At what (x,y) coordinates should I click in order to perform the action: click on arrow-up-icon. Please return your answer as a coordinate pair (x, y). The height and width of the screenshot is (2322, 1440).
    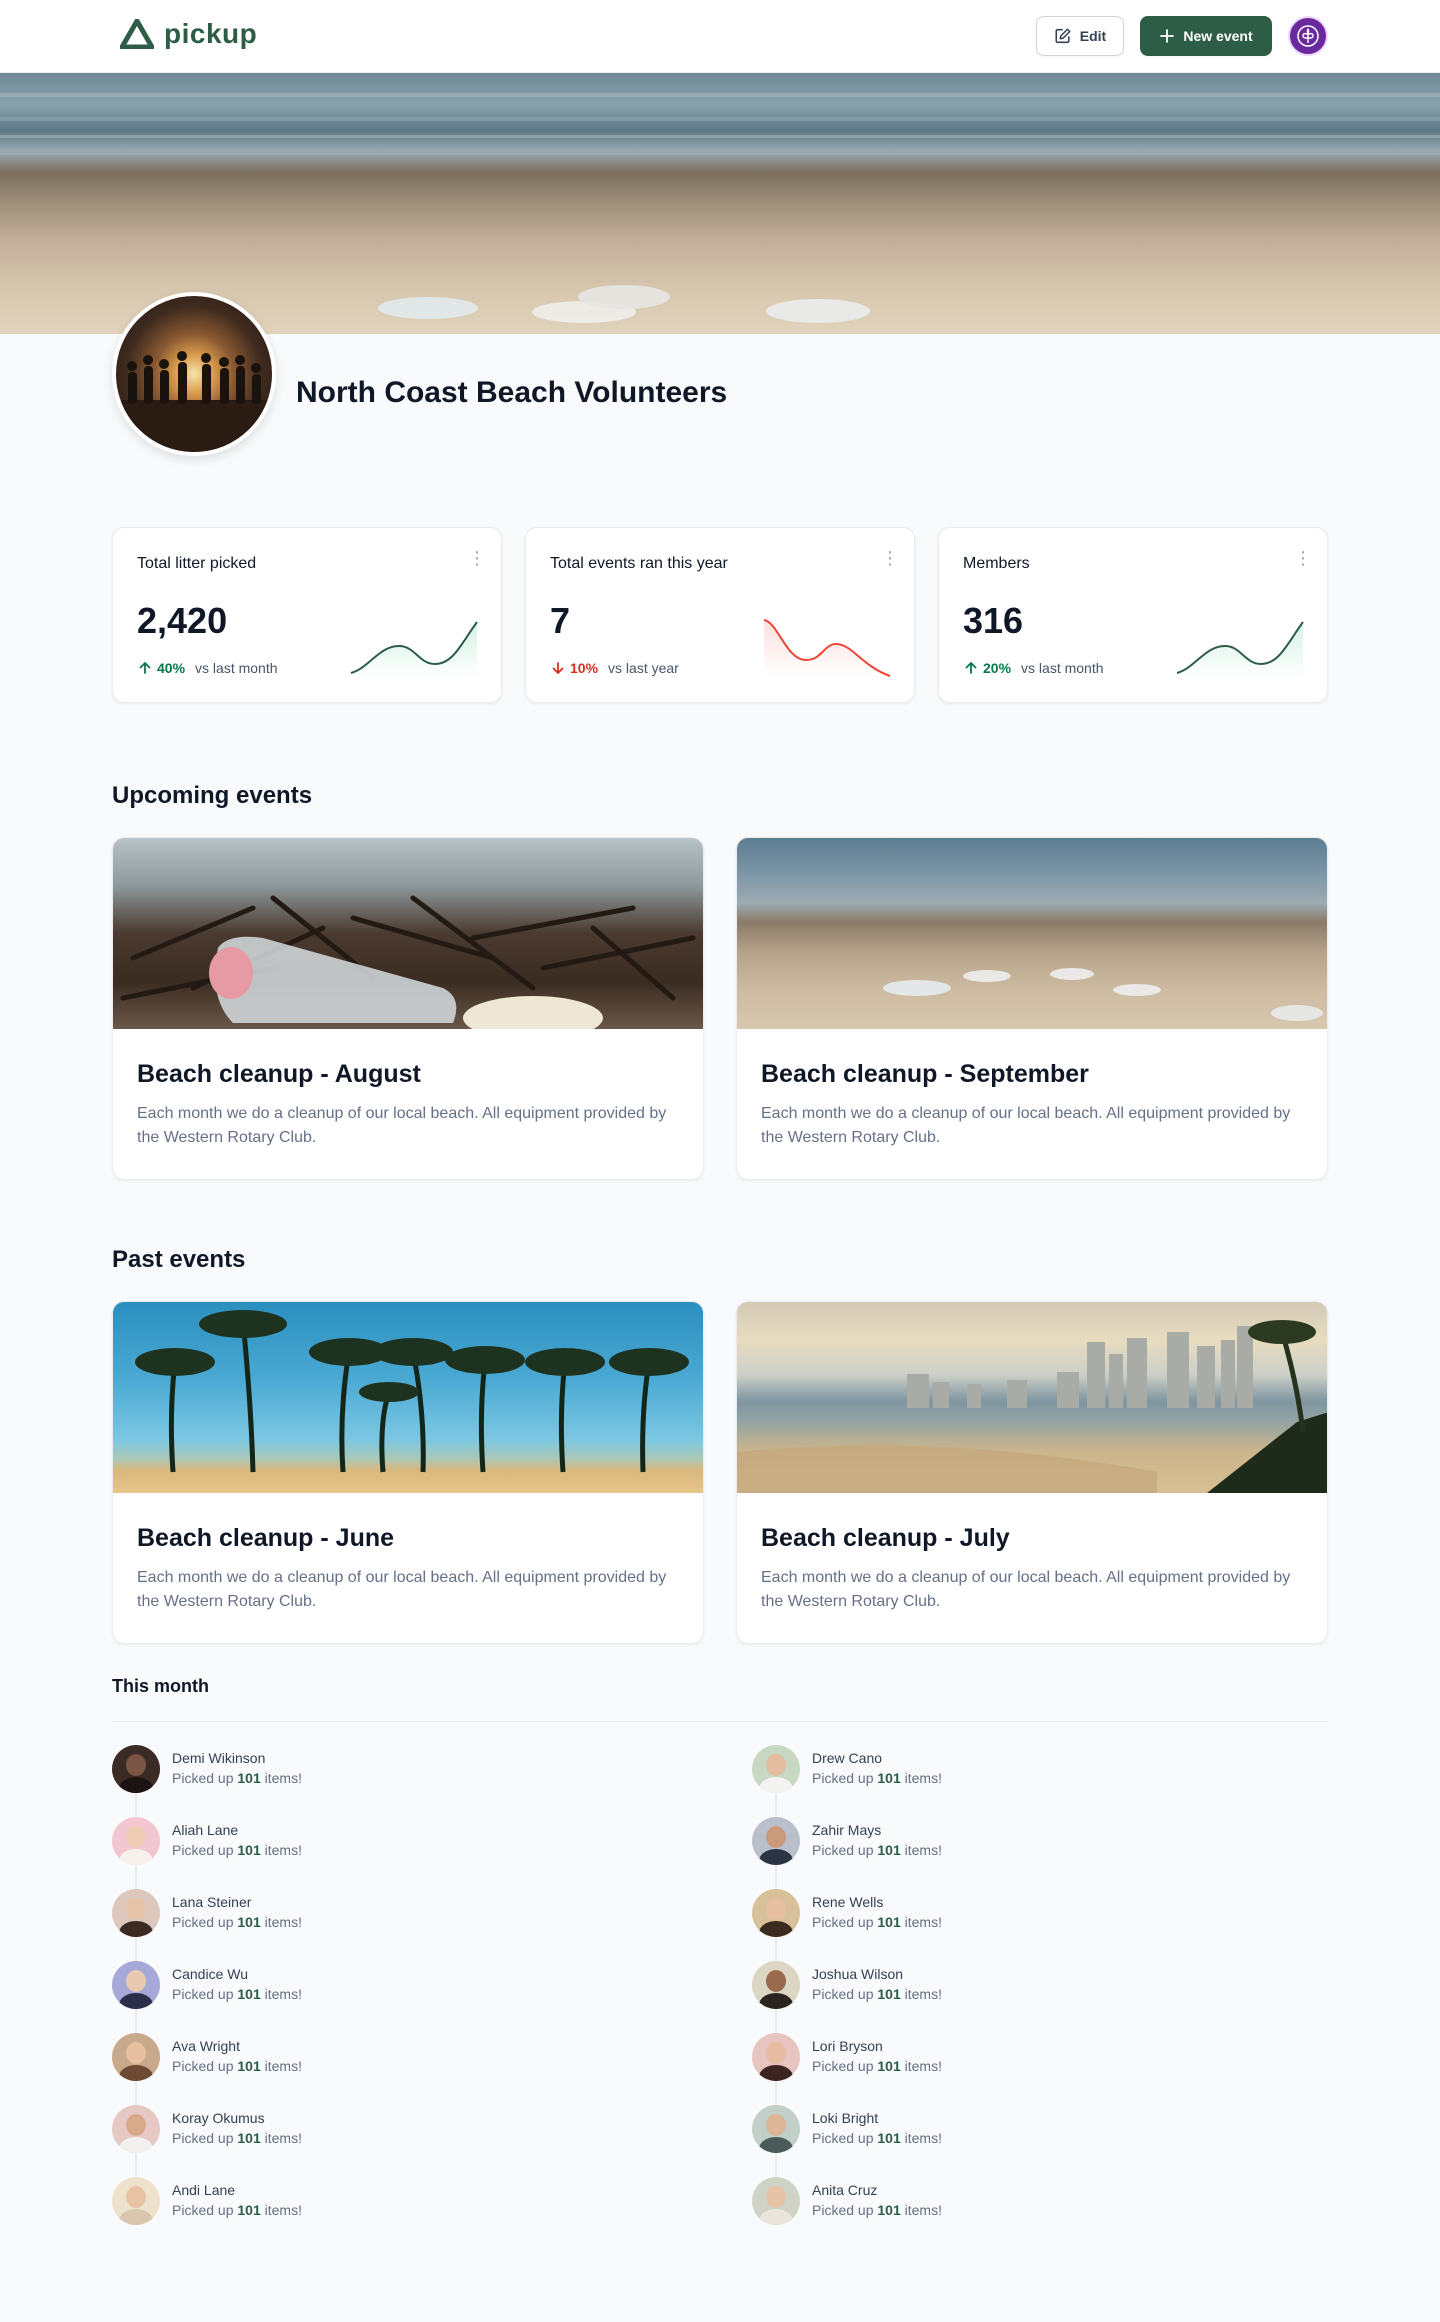
    Looking at the image, I should click on (971, 668).